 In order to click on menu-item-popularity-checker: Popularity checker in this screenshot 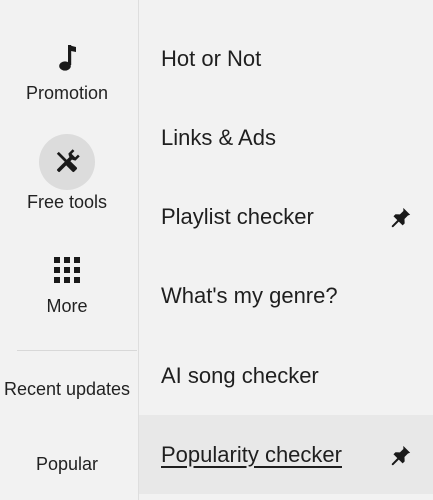, I will do `click(286, 454)`.